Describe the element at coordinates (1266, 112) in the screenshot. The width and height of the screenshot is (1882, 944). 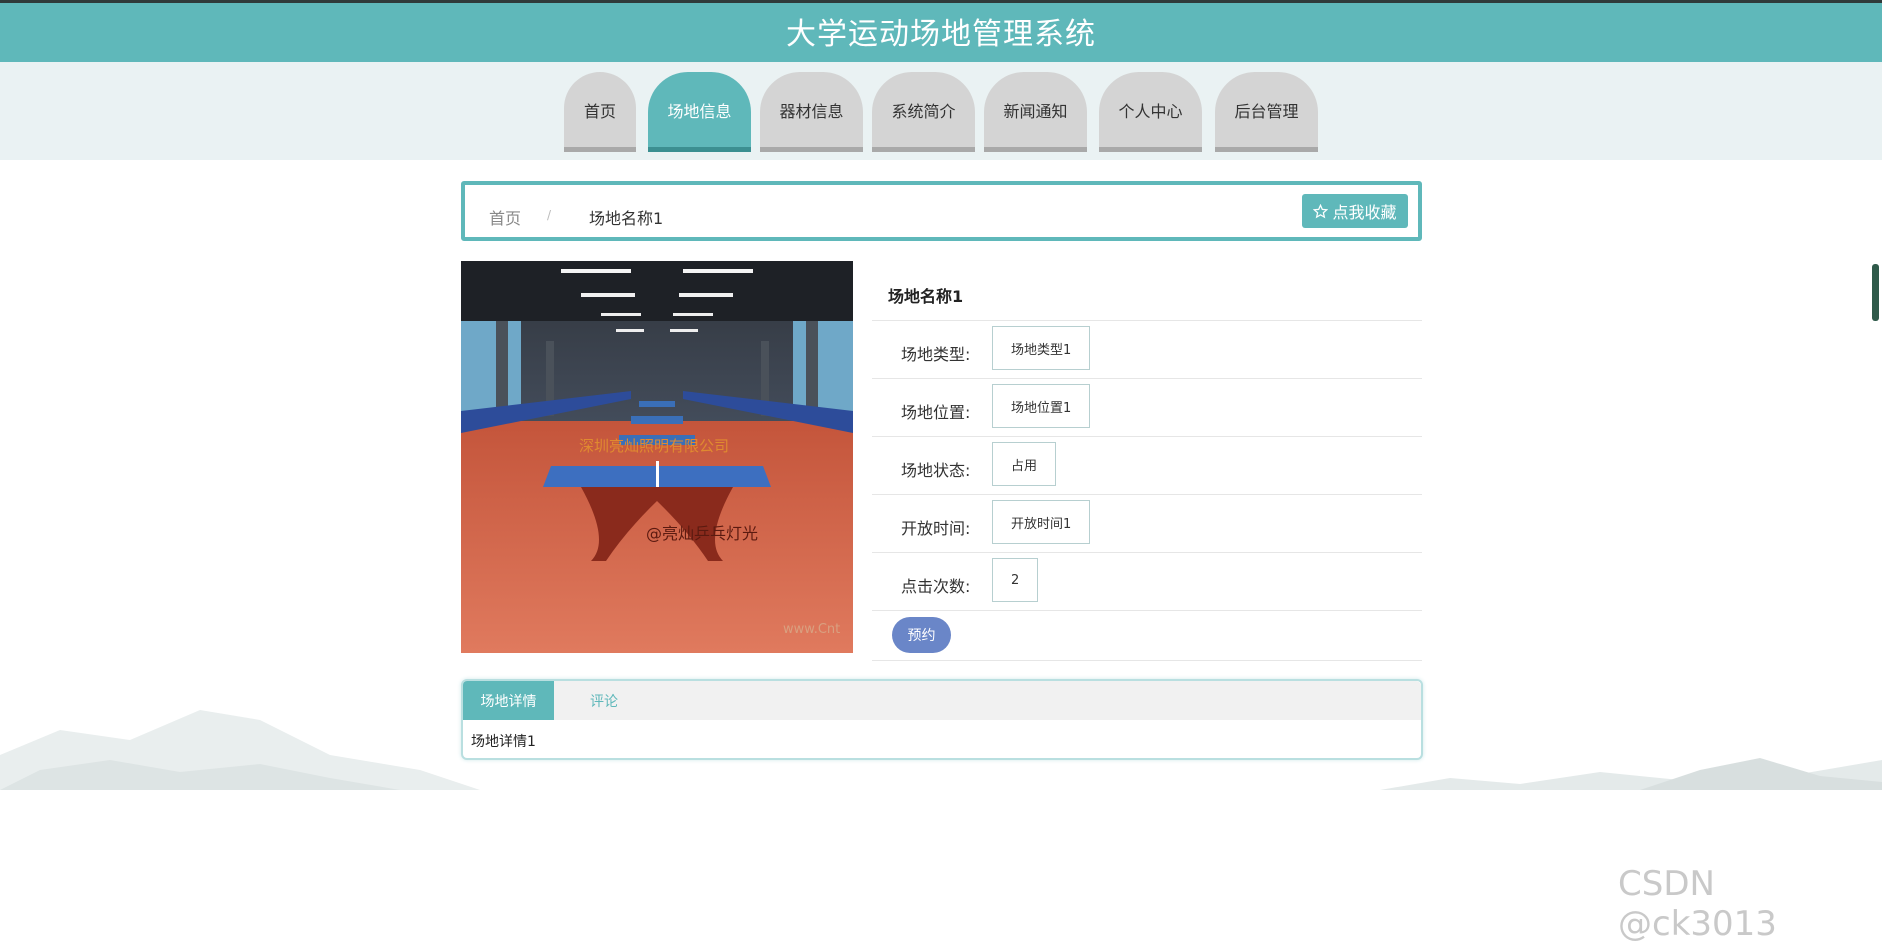
I see `nav-tab-admin: 后台管理` at that location.